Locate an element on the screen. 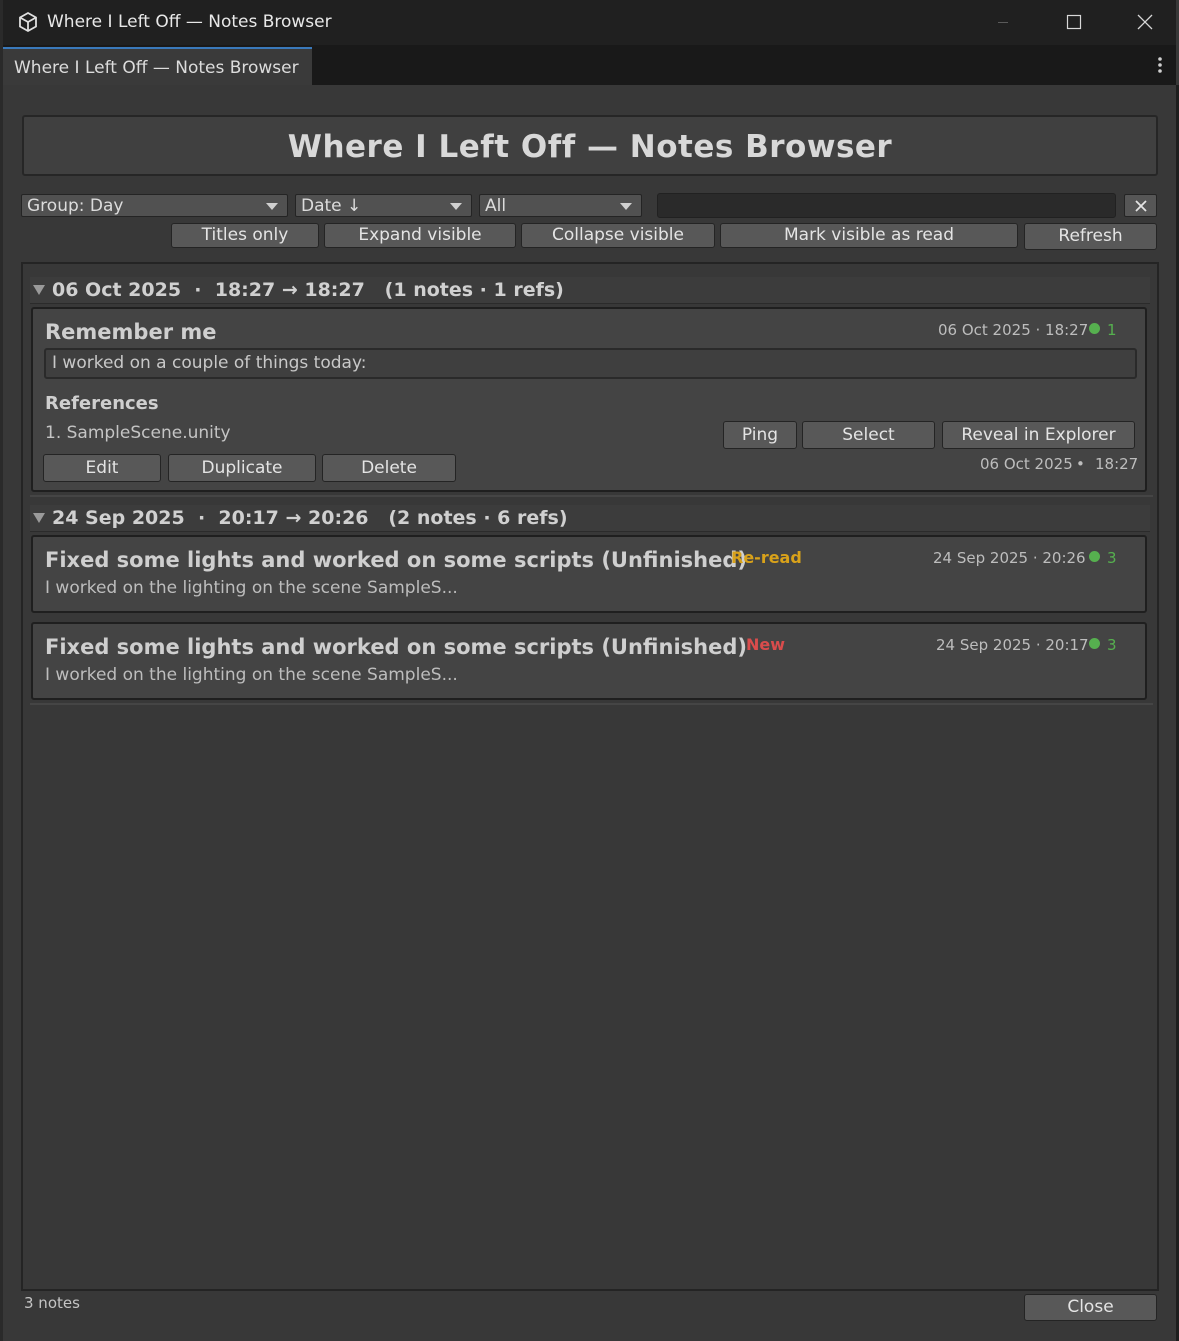  close-button: Close is located at coordinates (1090, 1307).